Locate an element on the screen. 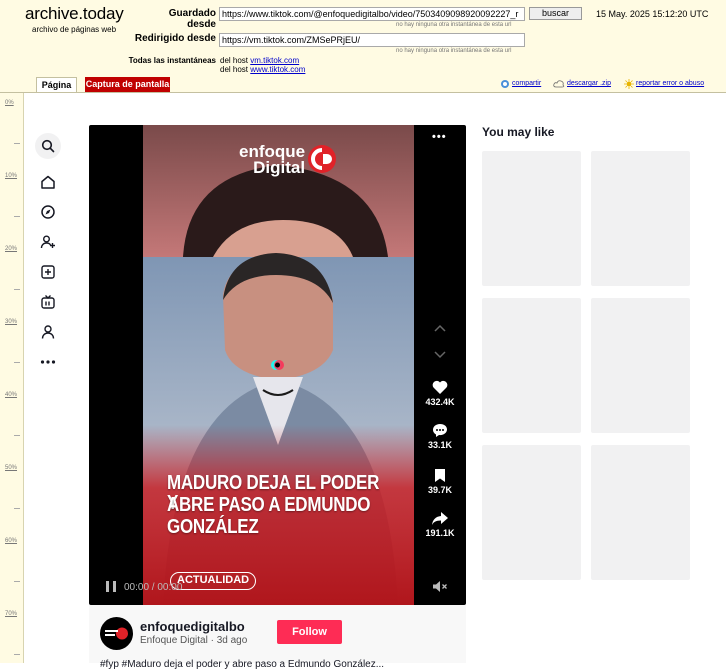  more-icon is located at coordinates (48, 362).